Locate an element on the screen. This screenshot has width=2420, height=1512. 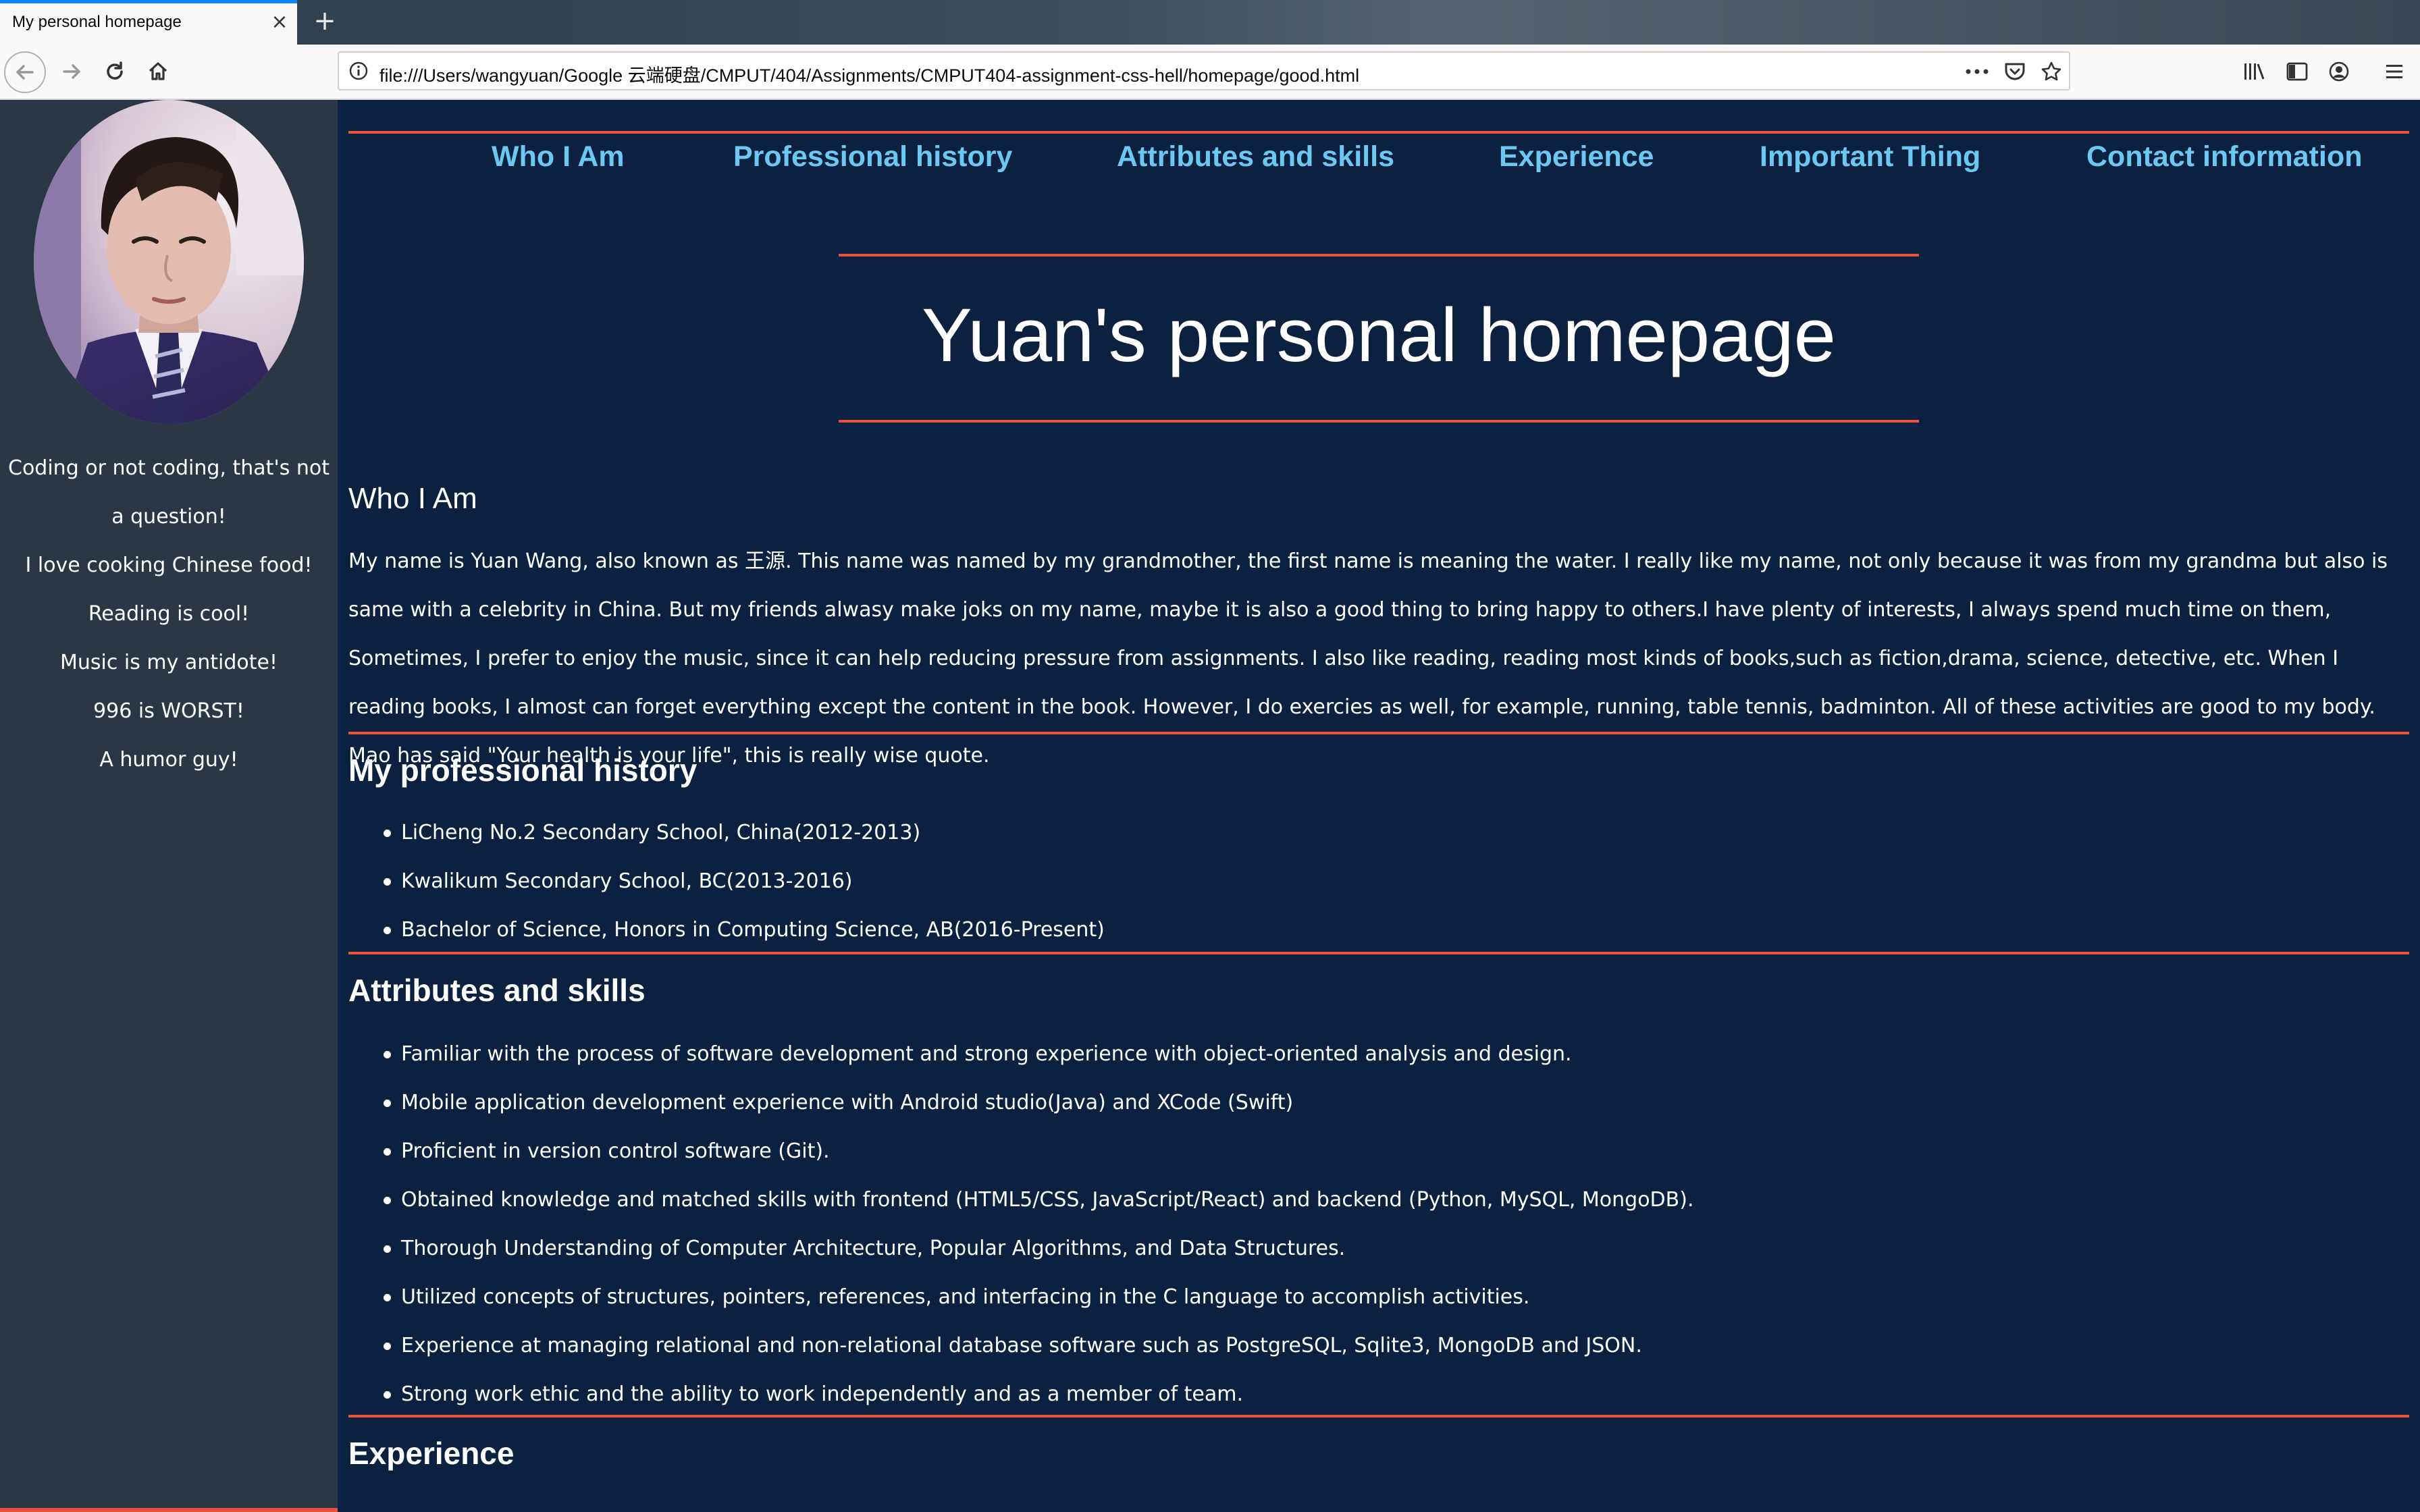
info-icon is located at coordinates (358, 72).